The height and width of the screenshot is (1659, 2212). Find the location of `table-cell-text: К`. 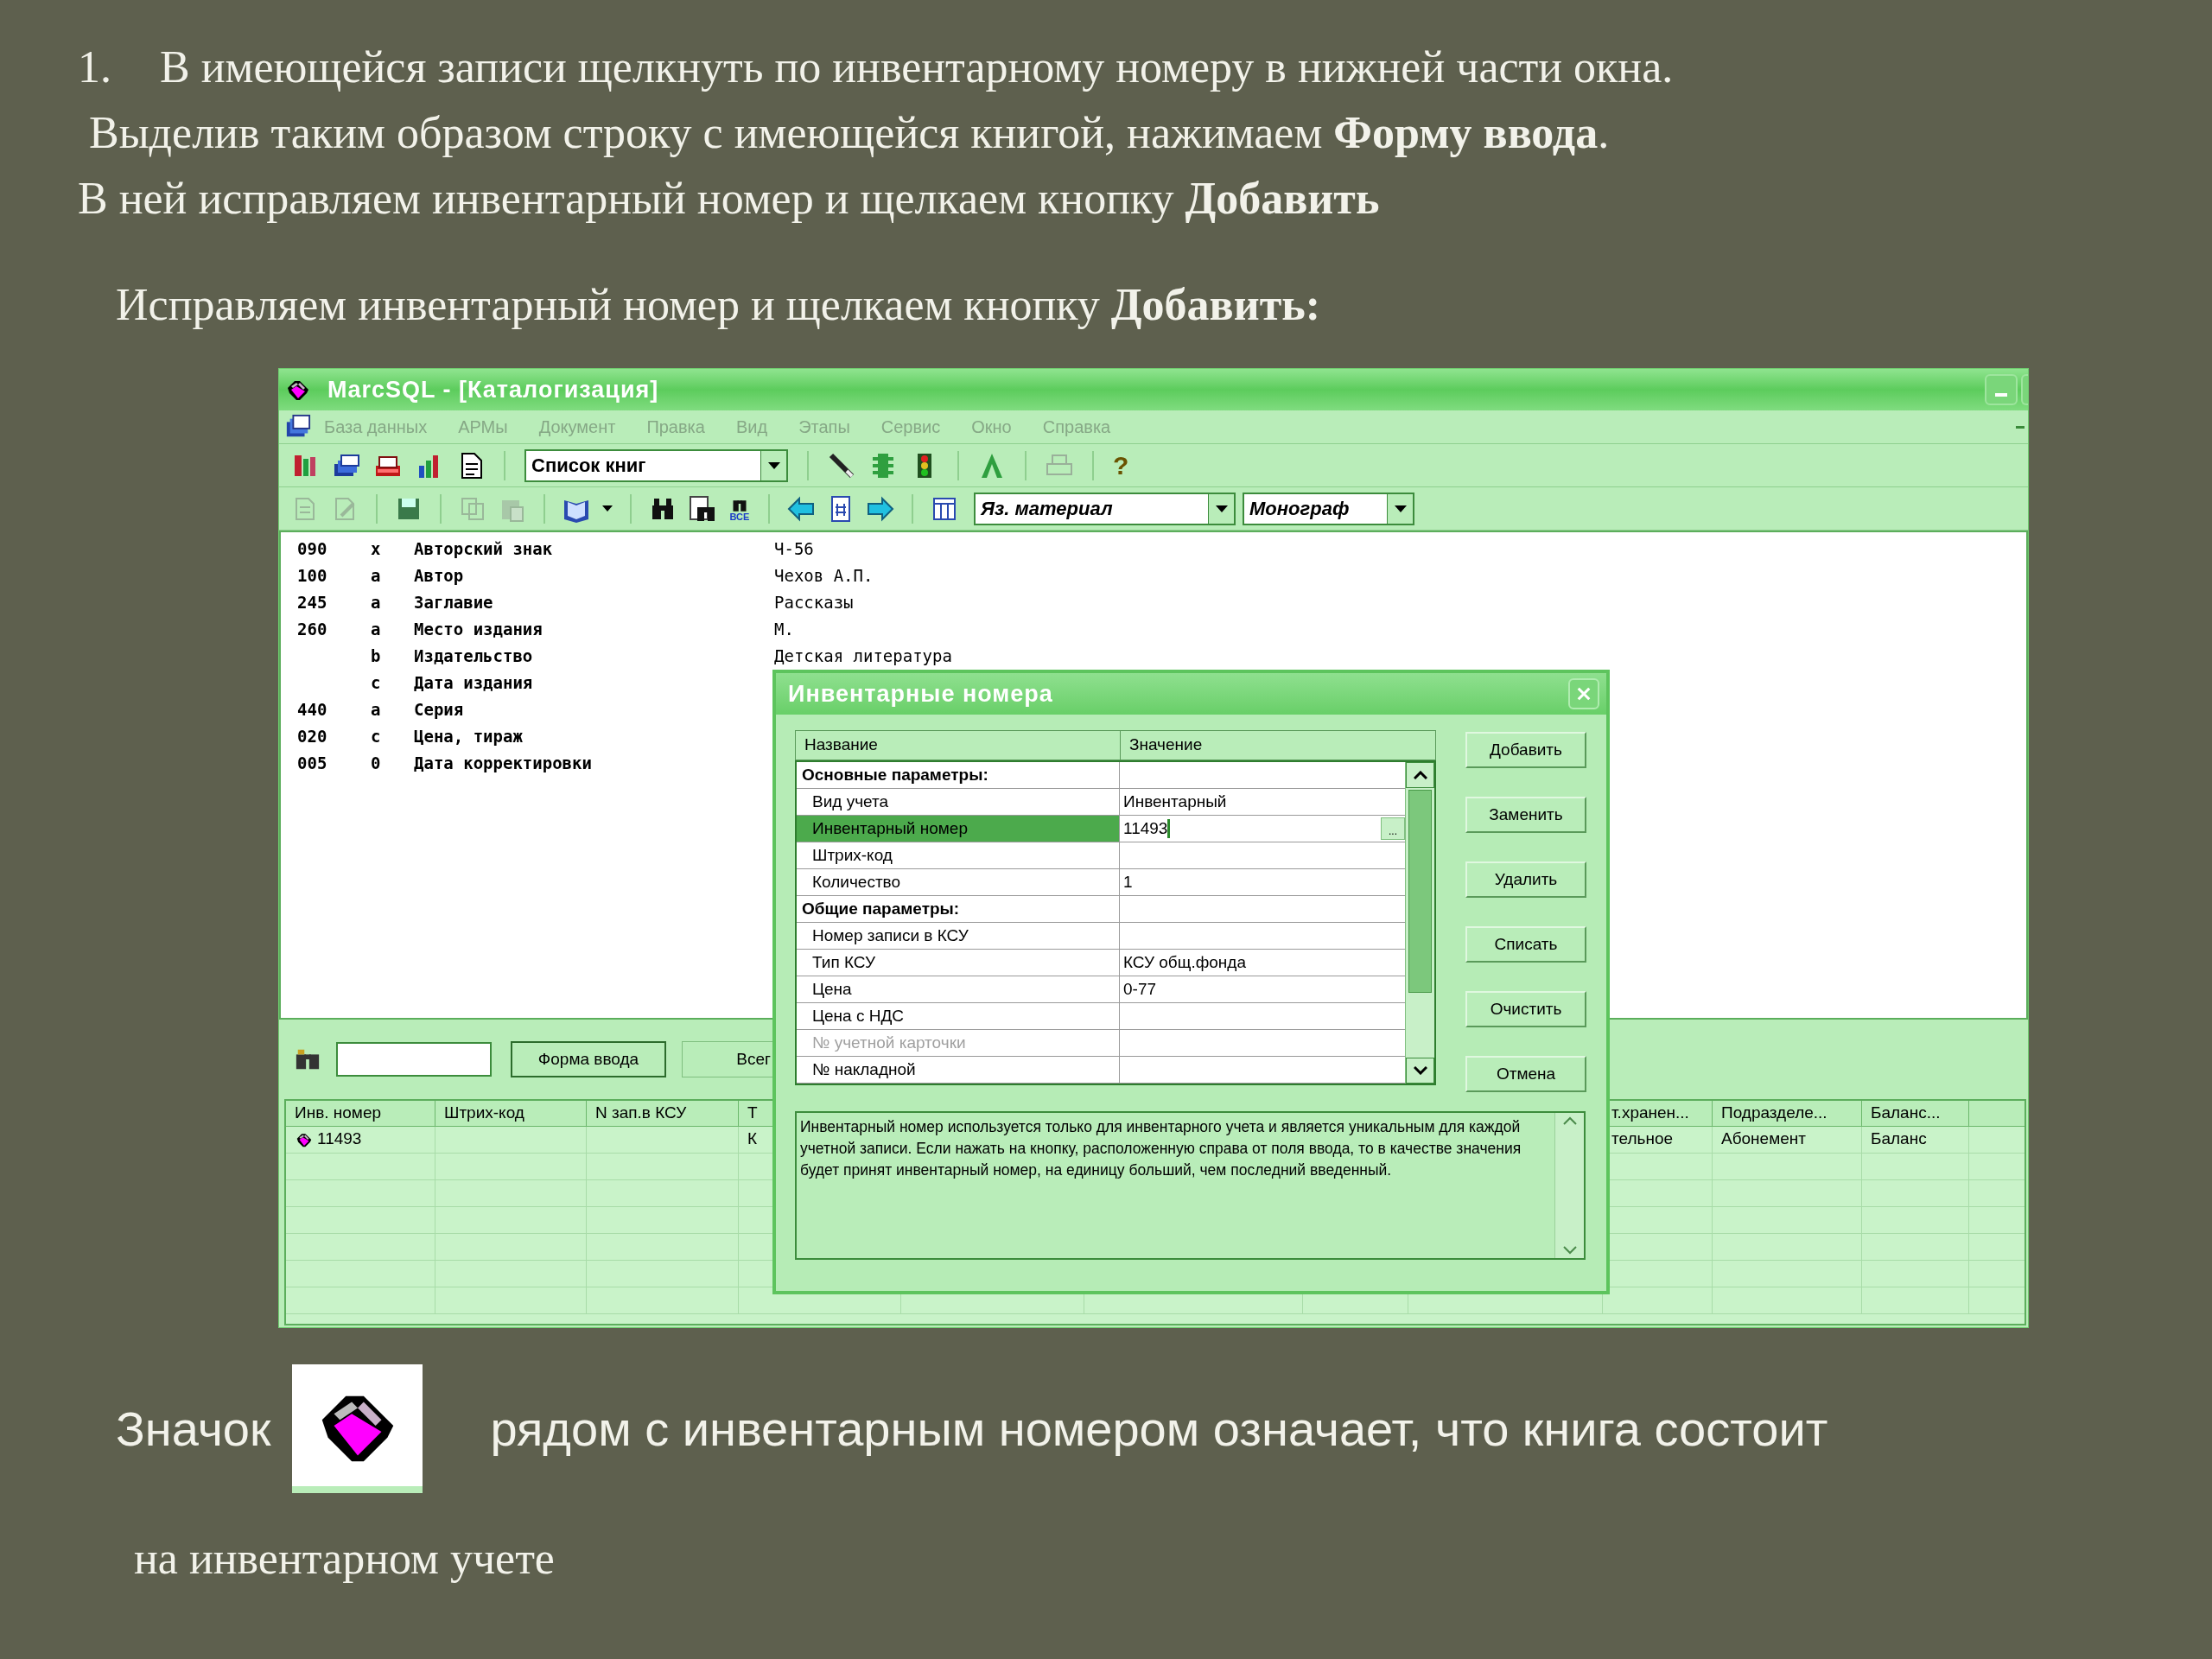

table-cell-text: К is located at coordinates (752, 1139).